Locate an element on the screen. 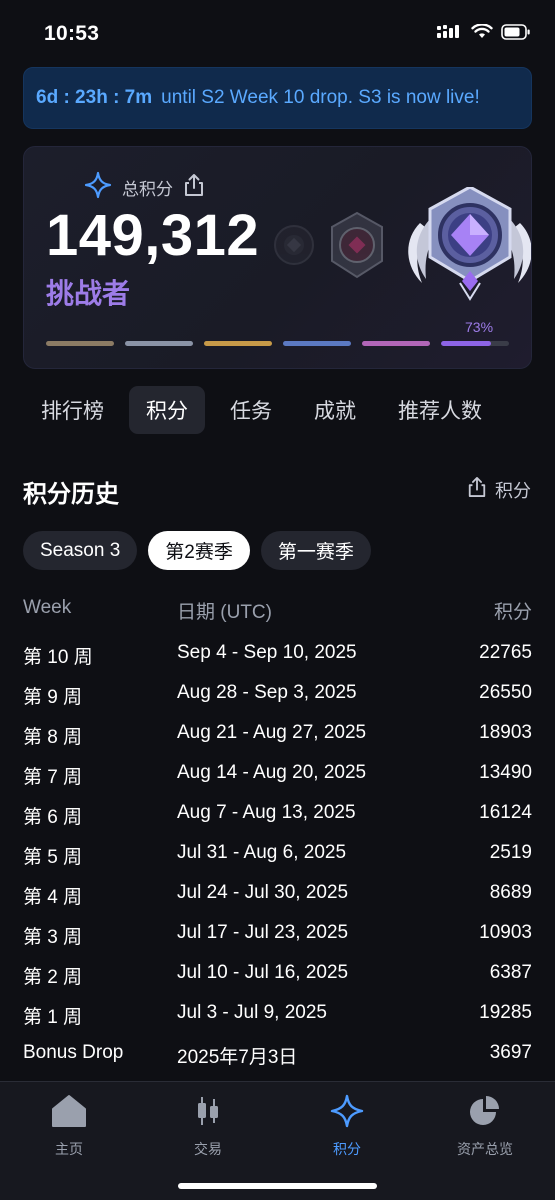 Image resolution: width=555 pixels, height=1200 pixels. points-card-header: 总积分 is located at coordinates (144, 187).